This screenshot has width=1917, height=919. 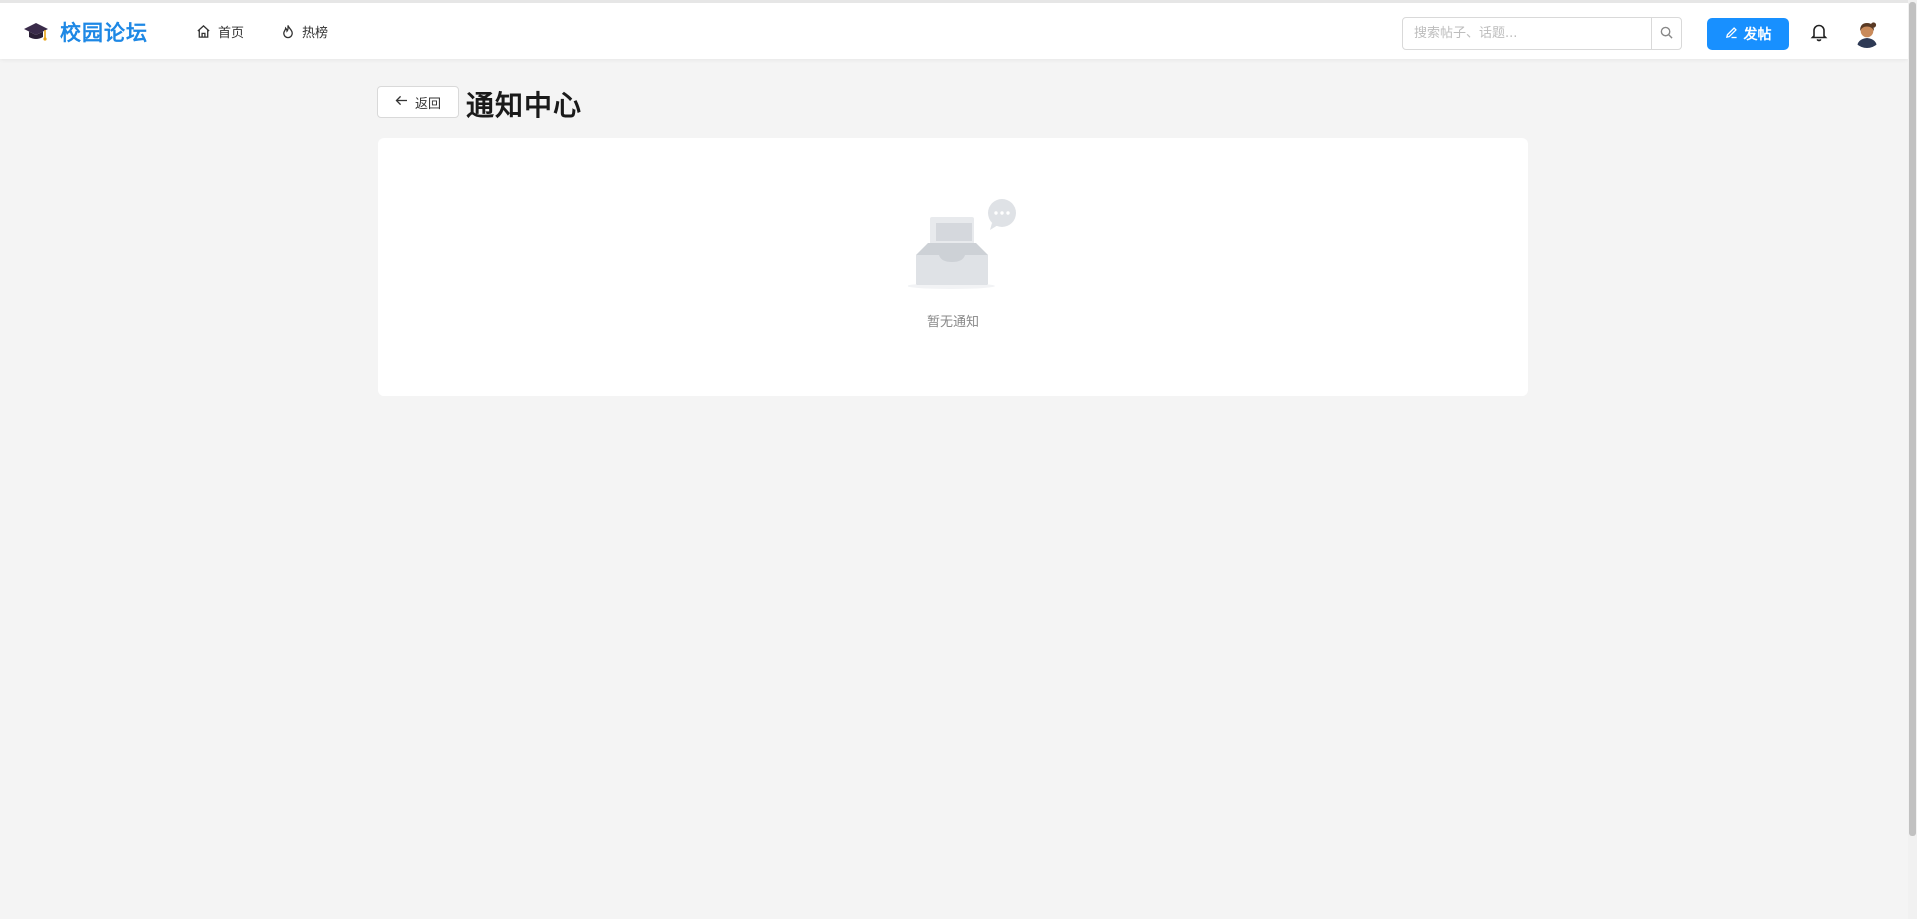 I want to click on nav-hot-label: 热榜, so click(x=315, y=33).